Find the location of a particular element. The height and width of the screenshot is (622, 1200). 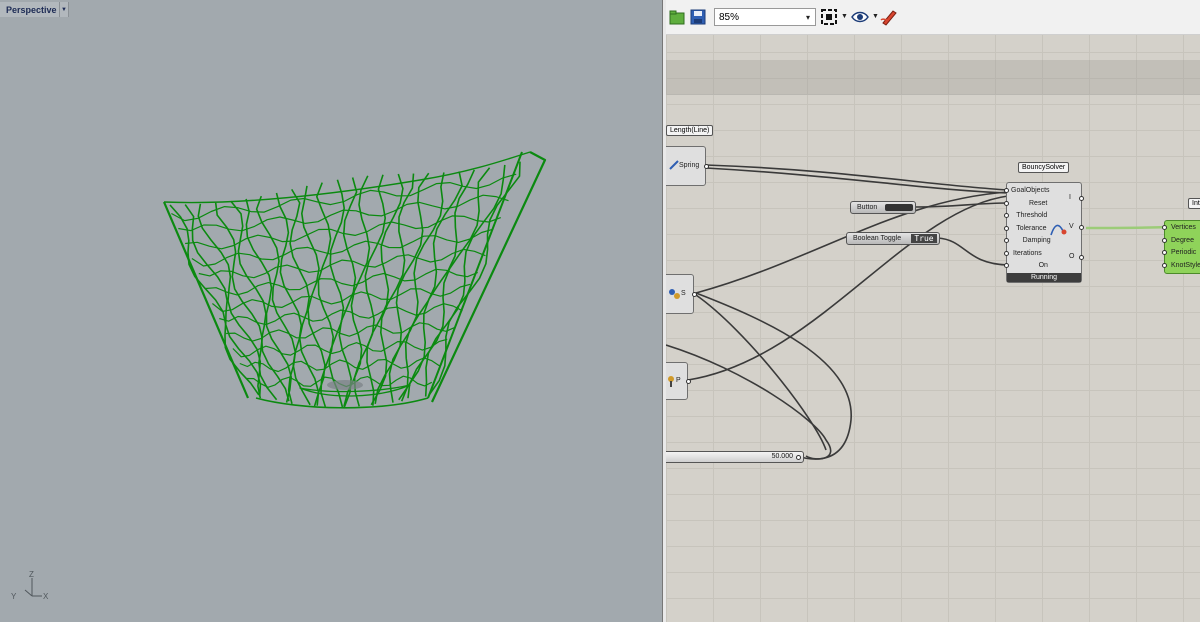

zoom-extents-button is located at coordinates (829, 17).